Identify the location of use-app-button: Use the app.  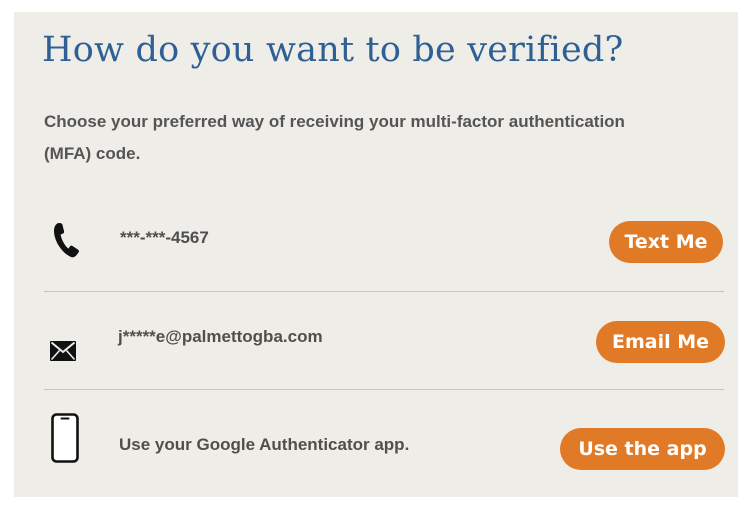
(642, 449).